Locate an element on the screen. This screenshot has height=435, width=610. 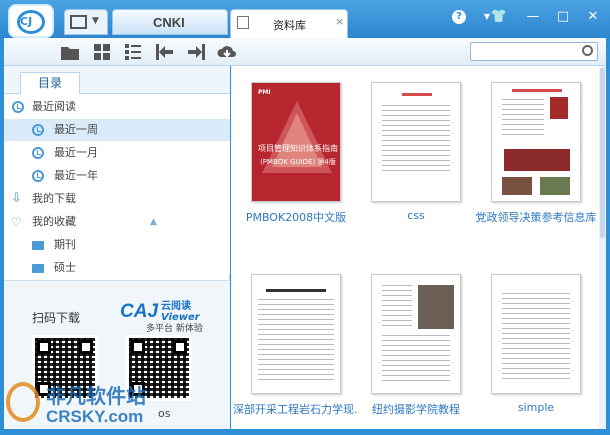
document-cover: PMI 项目管理知识体系指南 (PMBOK GUIDE) 第4版 is located at coordinates (296, 142).